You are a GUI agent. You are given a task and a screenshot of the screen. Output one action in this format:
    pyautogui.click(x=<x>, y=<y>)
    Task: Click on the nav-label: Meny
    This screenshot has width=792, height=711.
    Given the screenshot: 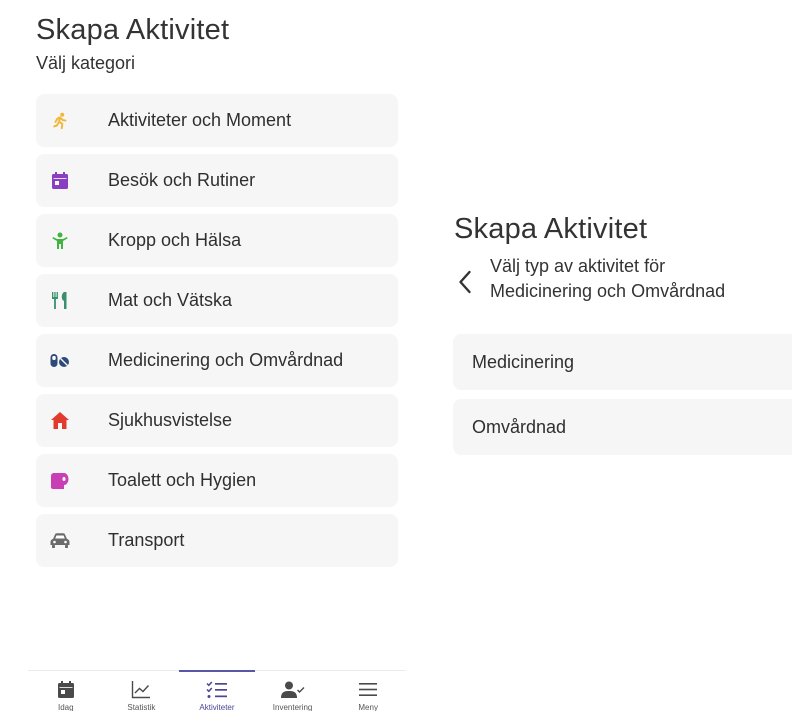 What is the action you would take?
    pyautogui.click(x=368, y=707)
    